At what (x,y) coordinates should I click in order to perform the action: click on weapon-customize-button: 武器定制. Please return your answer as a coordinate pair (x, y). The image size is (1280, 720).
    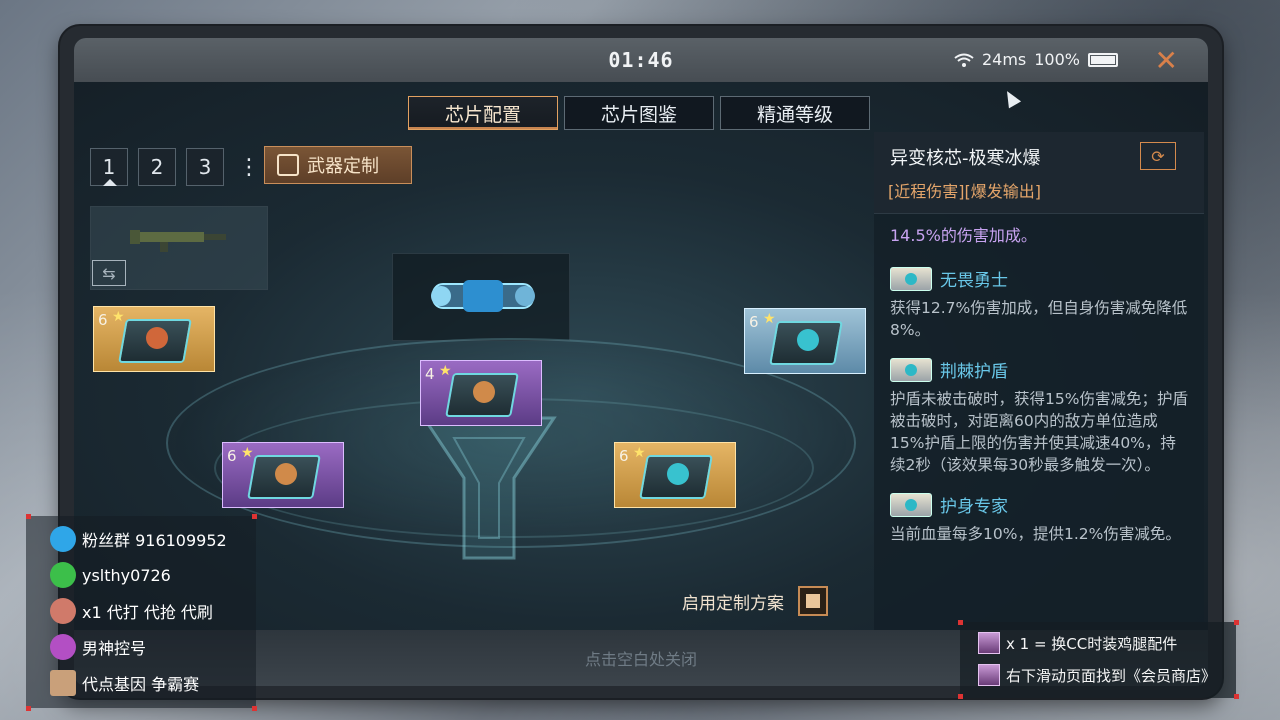
    Looking at the image, I should click on (338, 165).